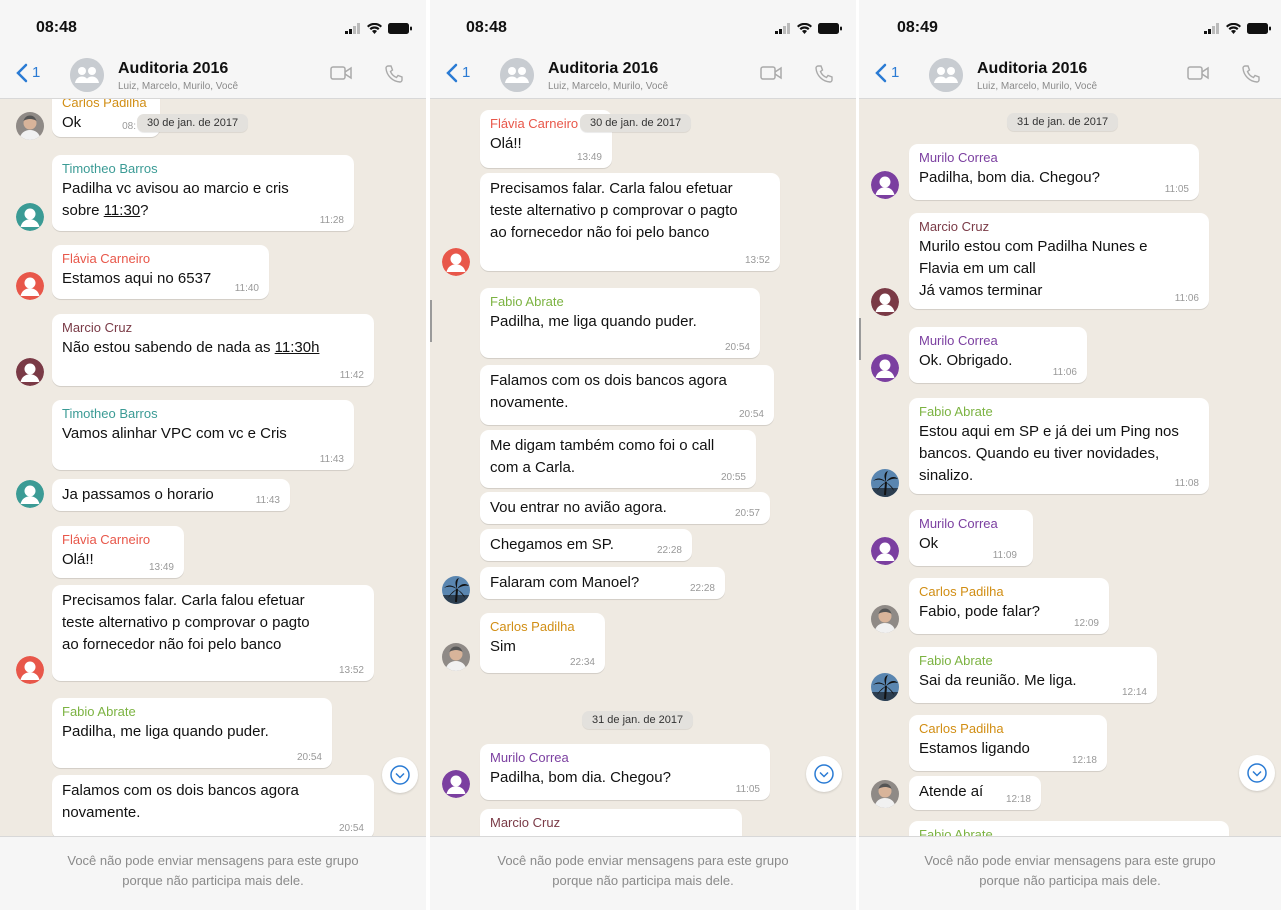 Image resolution: width=1281 pixels, height=910 pixels. I want to click on message-bubble: Flávia Carneiro Olá!! 13:49, so click(118, 552).